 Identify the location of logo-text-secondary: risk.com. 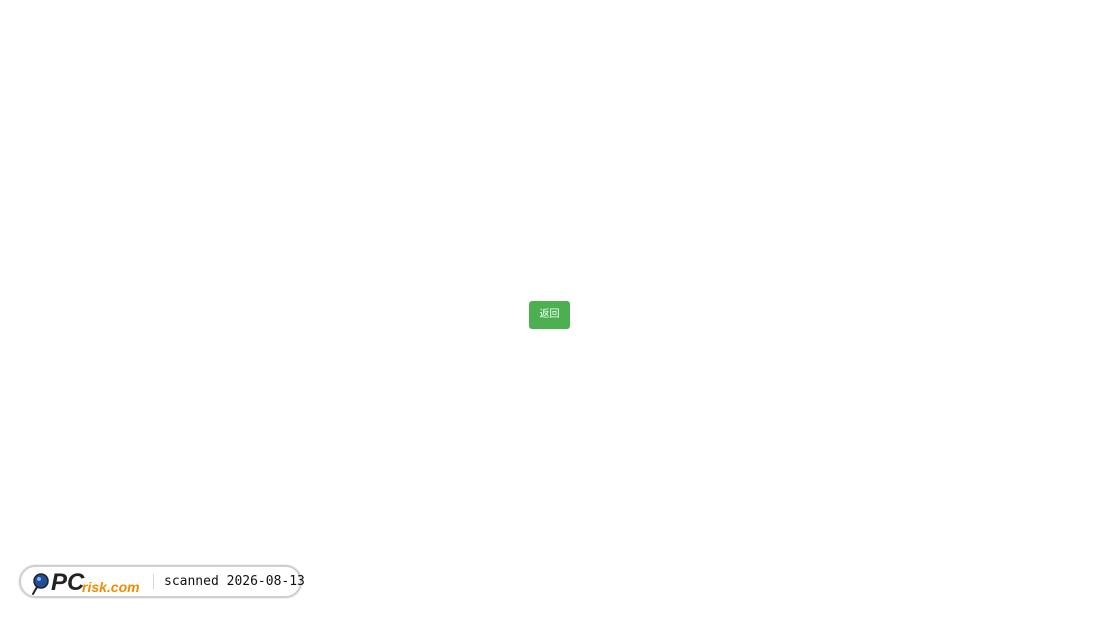
(111, 587).